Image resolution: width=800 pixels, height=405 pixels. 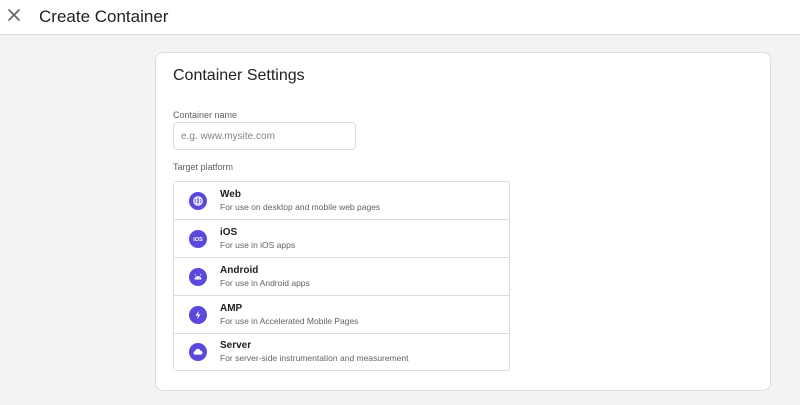 I want to click on cloud-icon, so click(x=198, y=352).